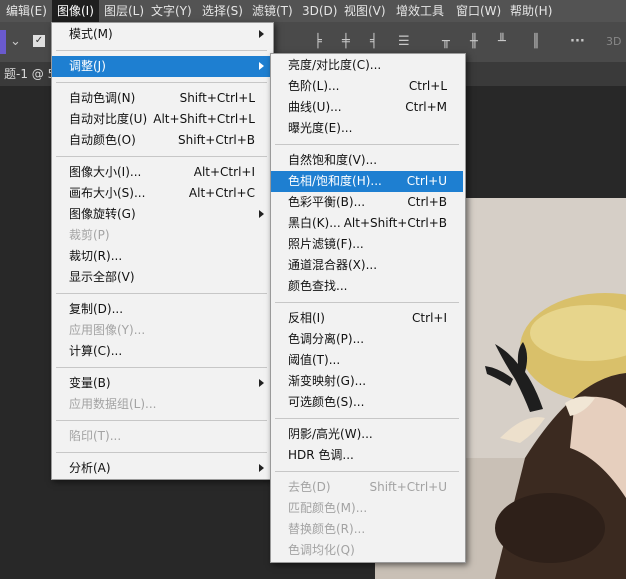  I want to click on adjust-menu-item: 黑白(K)... Alt+Shift+Ctrl+B, so click(367, 223).